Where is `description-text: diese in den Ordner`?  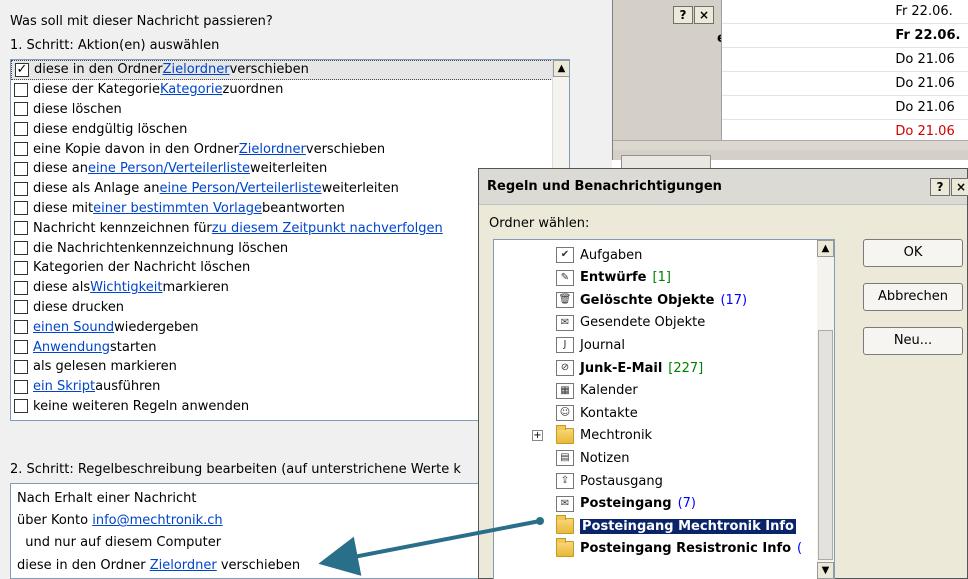 description-text: diese in den Ordner is located at coordinates (83, 565).